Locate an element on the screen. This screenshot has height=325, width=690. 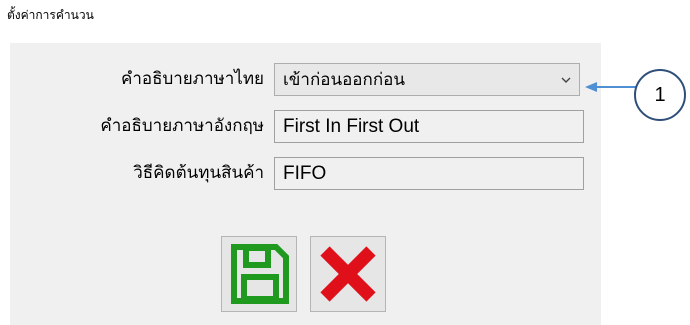
cancel-button is located at coordinates (348, 274).